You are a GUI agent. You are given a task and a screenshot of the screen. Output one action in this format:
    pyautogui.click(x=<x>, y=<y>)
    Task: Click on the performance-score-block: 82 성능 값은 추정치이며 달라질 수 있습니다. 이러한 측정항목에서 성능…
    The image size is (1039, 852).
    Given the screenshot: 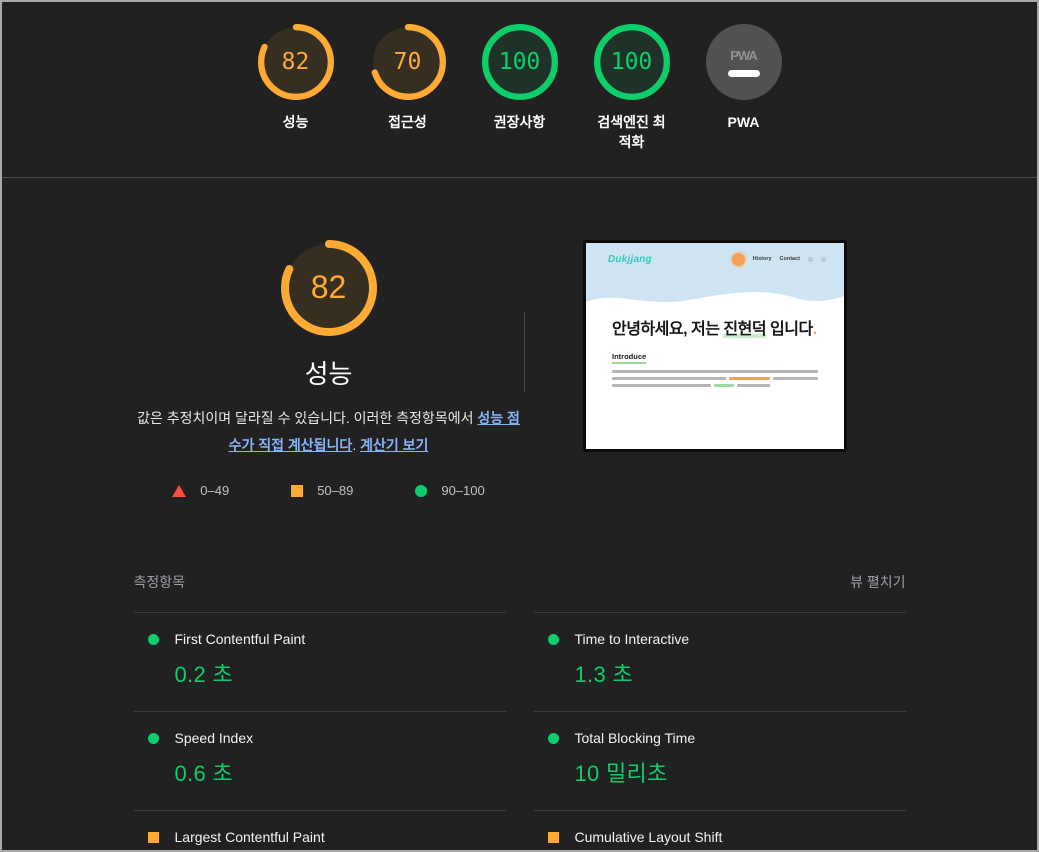 What is the action you would take?
    pyautogui.click(x=329, y=369)
    